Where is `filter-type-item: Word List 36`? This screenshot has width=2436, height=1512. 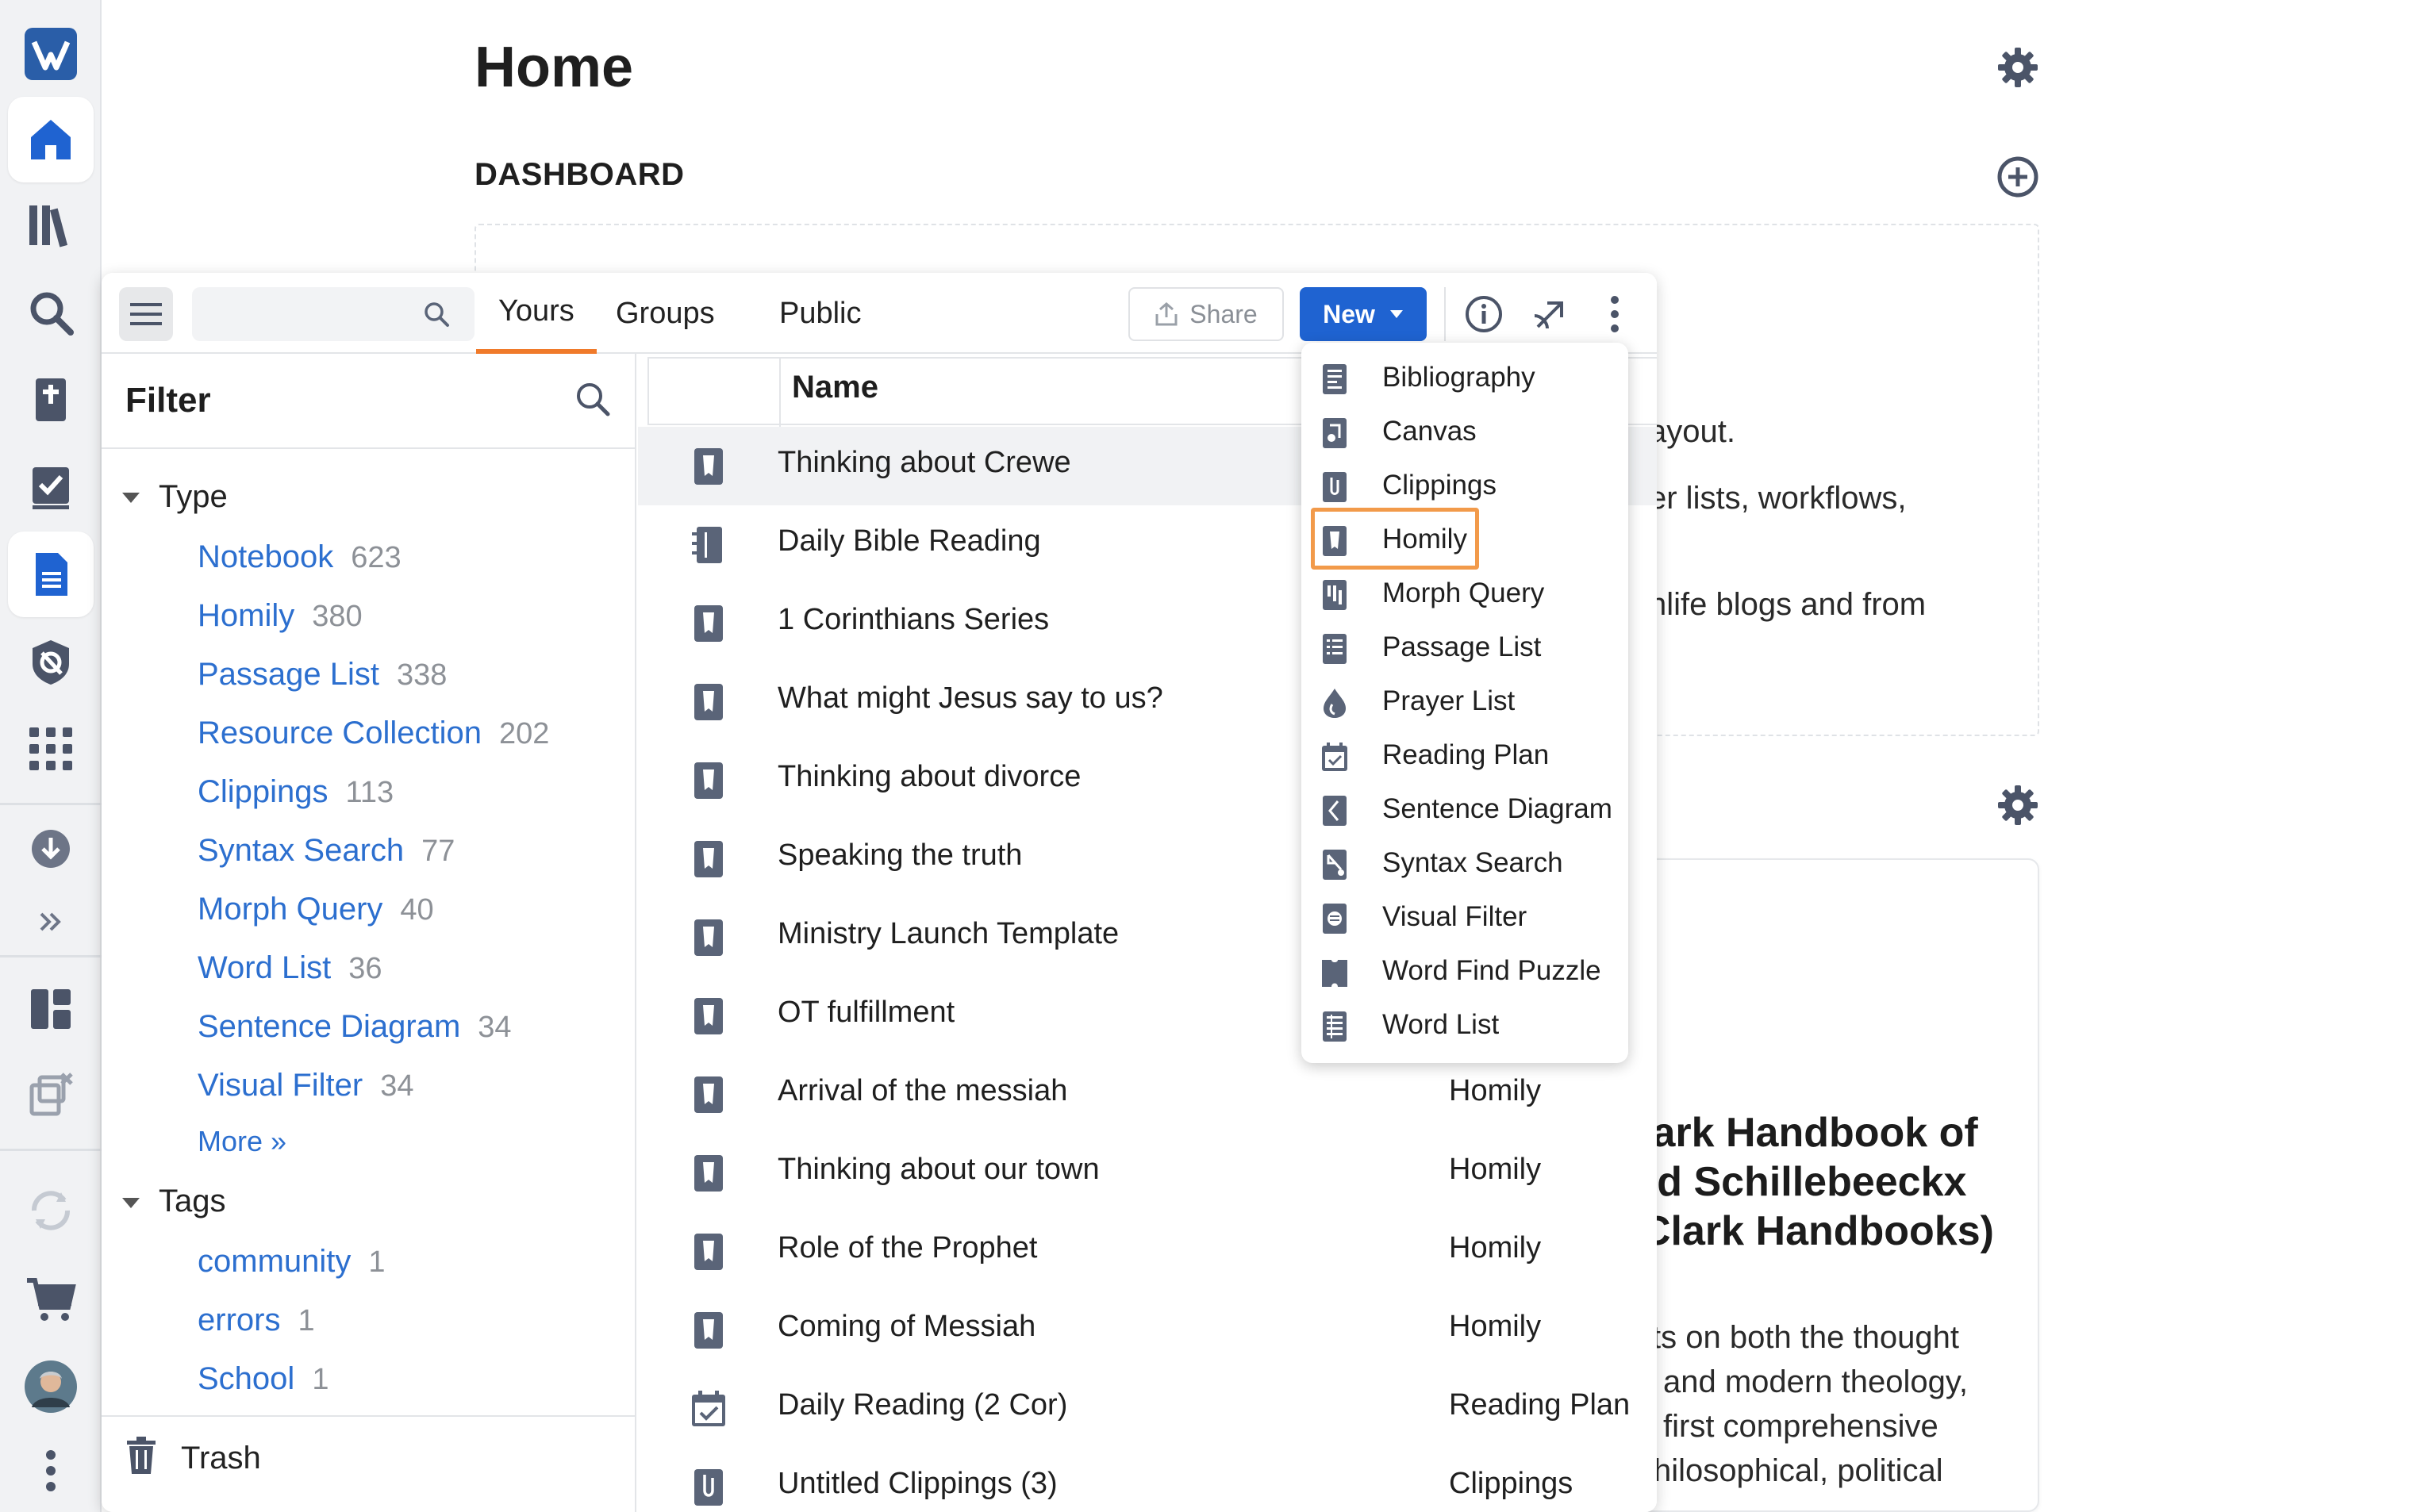 filter-type-item: Word List 36 is located at coordinates (290, 968).